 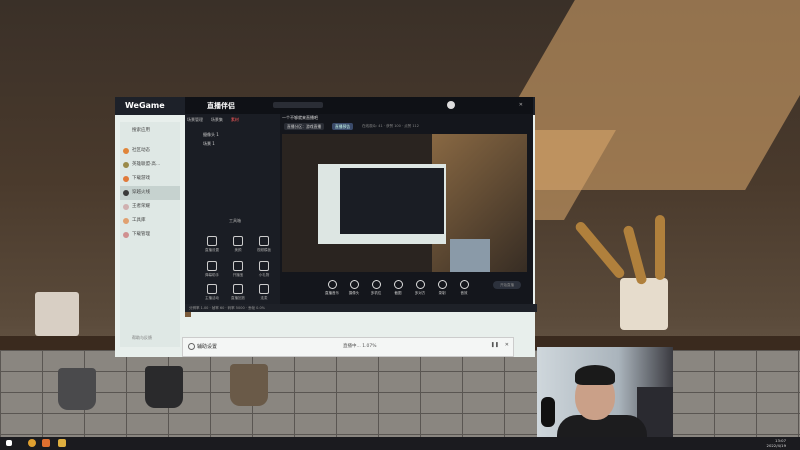 What do you see at coordinates (57, 314) in the screenshot?
I see `jar` at bounding box center [57, 314].